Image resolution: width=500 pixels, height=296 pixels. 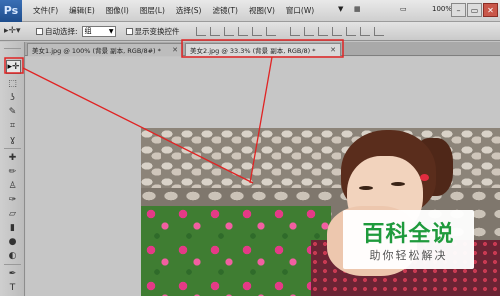 I want to click on auto-select-label: 自动选择:, so click(x=61, y=31).